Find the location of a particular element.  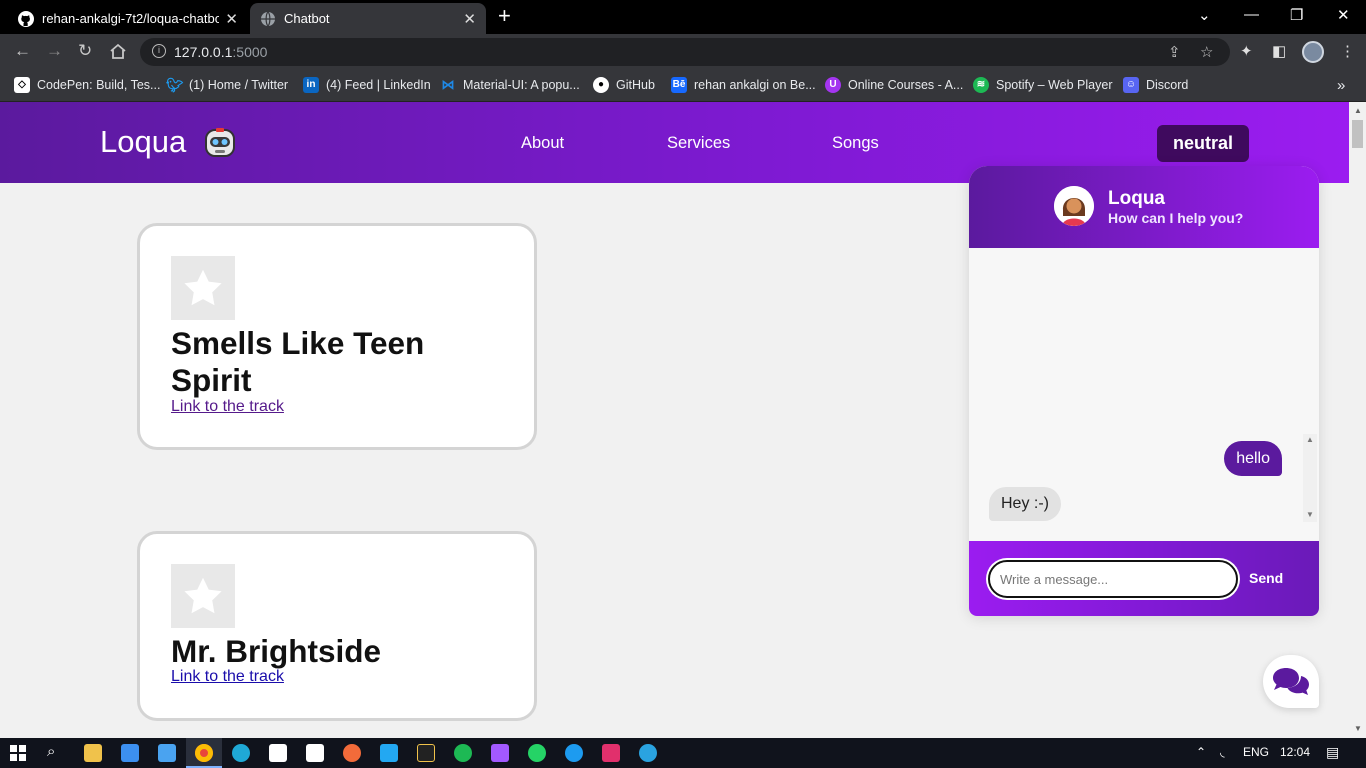

bookmark-spotify: ≋ Spotify – Web Player is located at coordinates (1043, 85).